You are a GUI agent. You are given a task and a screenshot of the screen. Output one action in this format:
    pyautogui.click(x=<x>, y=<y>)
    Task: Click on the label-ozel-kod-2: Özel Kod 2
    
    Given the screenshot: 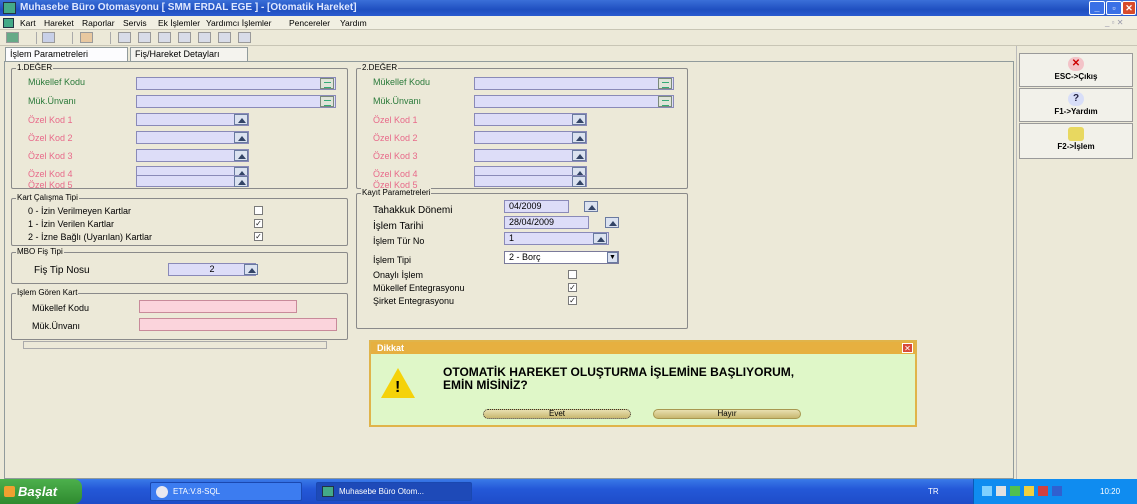 What is the action you would take?
    pyautogui.click(x=395, y=138)
    